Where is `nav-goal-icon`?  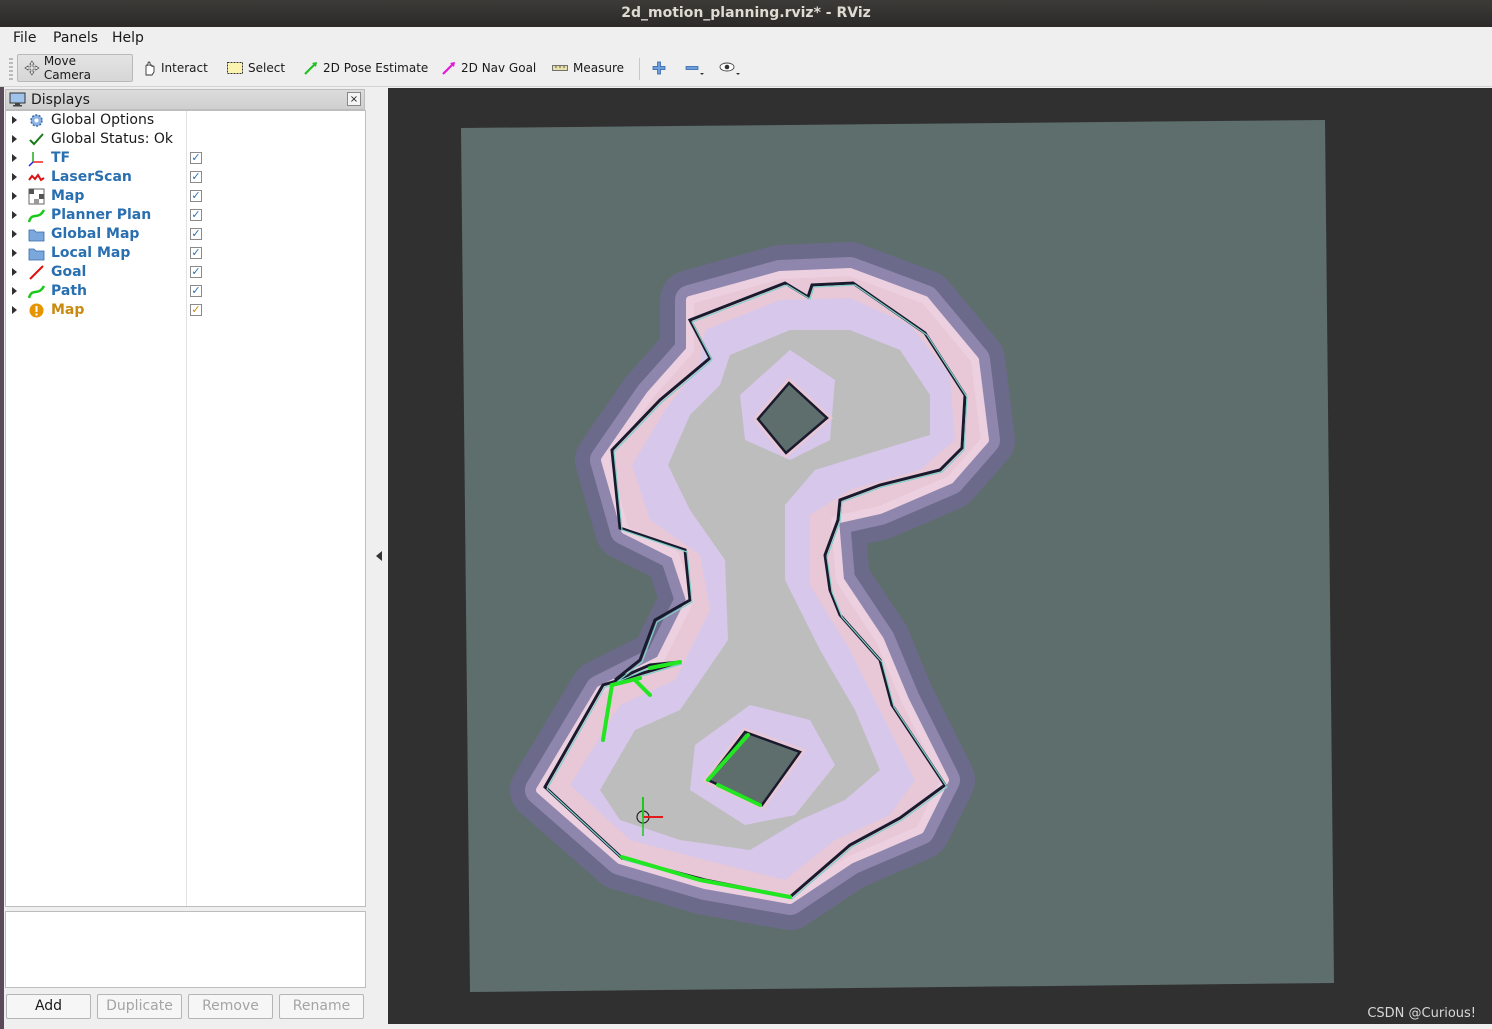 nav-goal-icon is located at coordinates (448, 68).